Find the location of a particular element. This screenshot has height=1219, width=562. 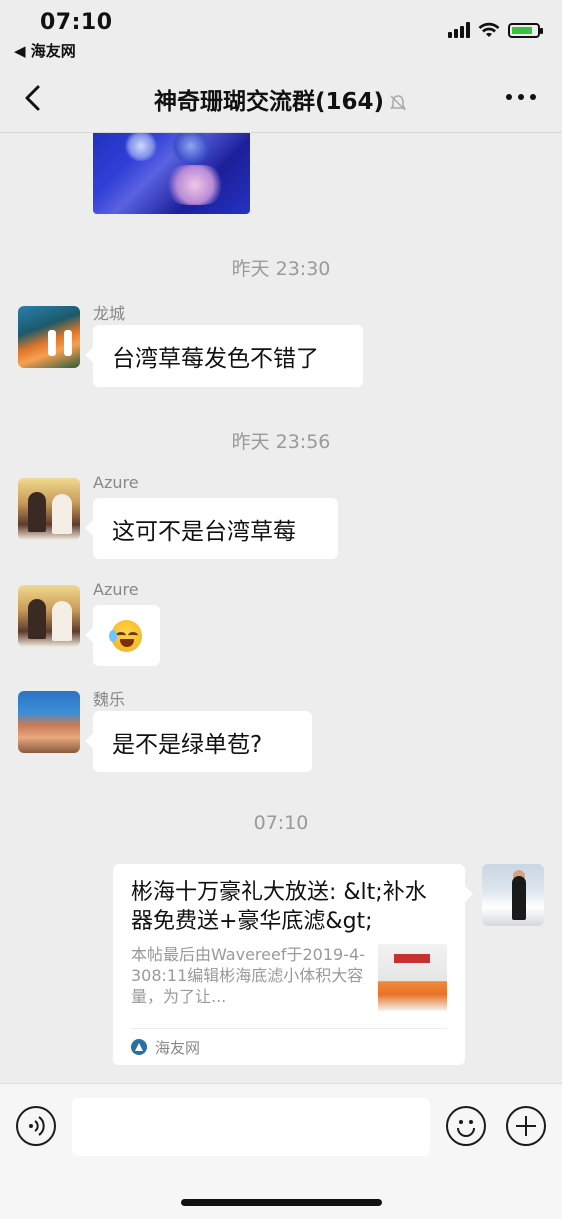

bell-off-icon is located at coordinates (398, 102).